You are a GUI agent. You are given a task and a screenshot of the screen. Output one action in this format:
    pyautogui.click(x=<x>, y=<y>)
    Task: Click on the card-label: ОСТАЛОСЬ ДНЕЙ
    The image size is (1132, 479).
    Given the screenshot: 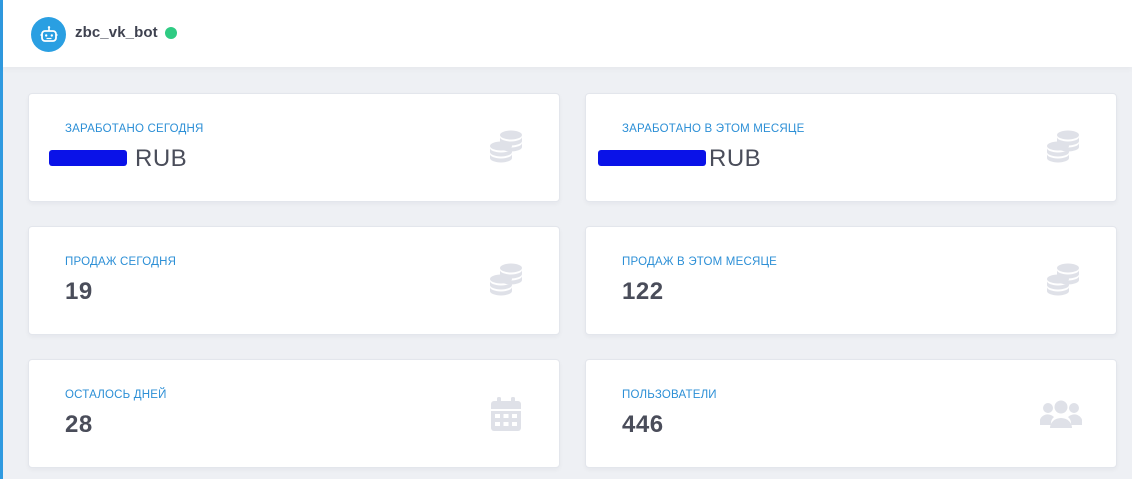 What is the action you would take?
    pyautogui.click(x=116, y=395)
    